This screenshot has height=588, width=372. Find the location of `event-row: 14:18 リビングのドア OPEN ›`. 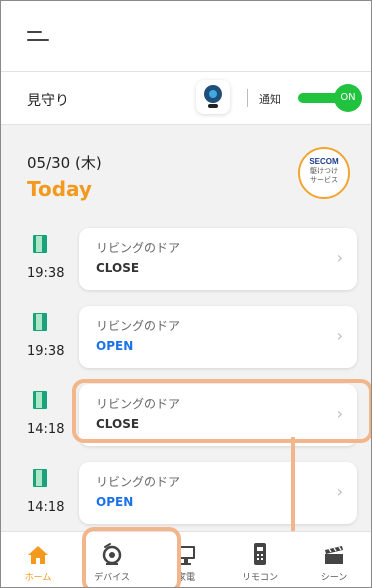

event-row: 14:18 リビングのドア OPEN › is located at coordinates (186, 497).